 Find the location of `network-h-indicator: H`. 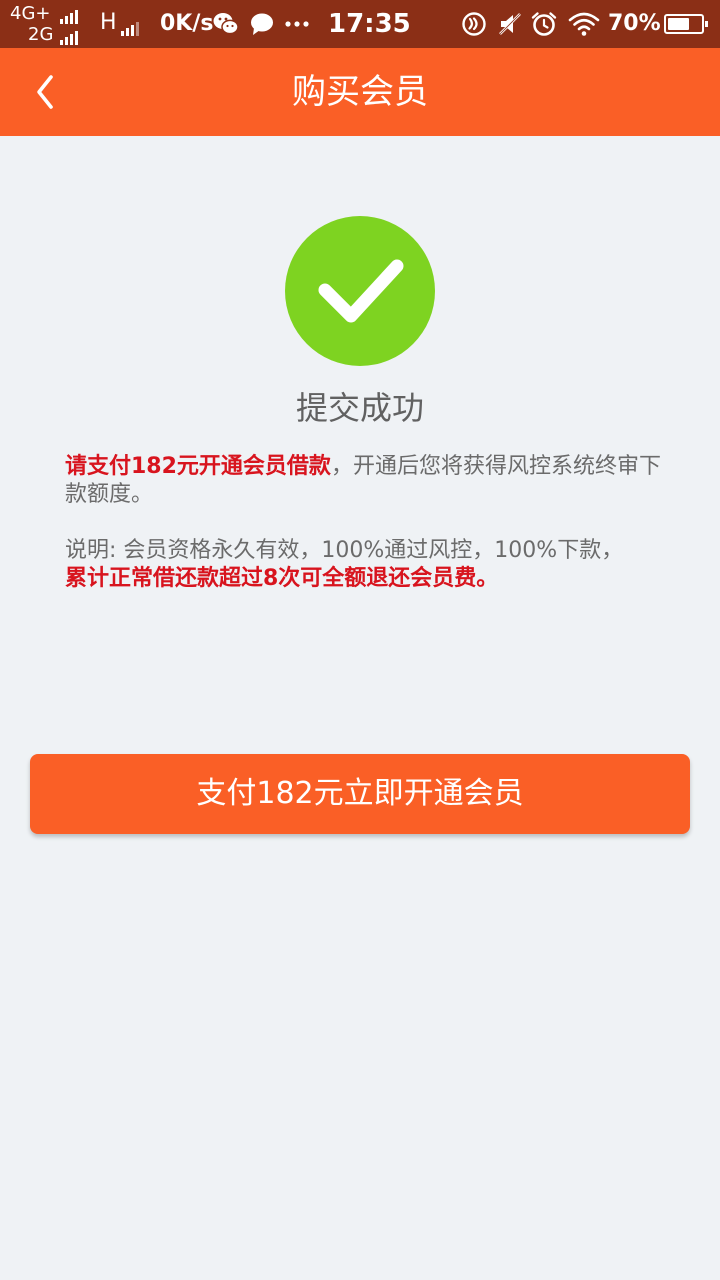

network-h-indicator: H is located at coordinates (119, 23).